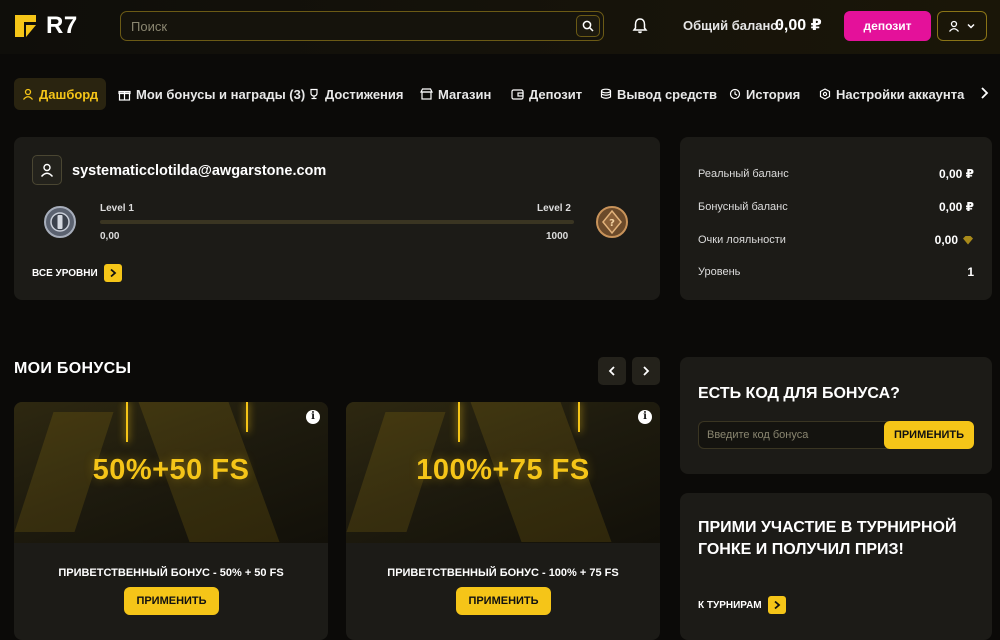 Image resolution: width=1000 pixels, height=640 pixels. I want to click on stat-label: Уровень, so click(719, 272).